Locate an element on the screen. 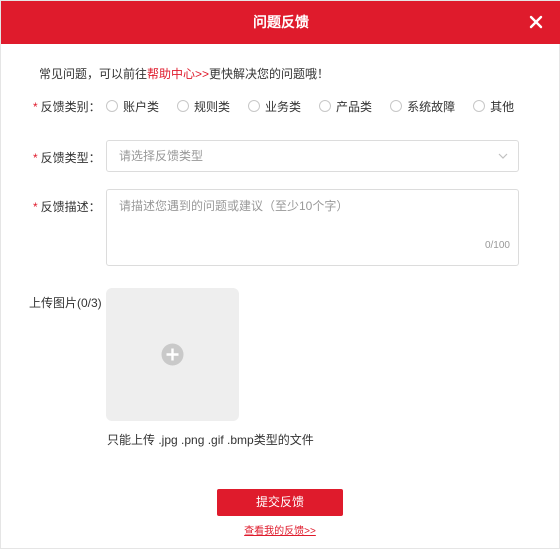  type-label: * 反馈类型： is located at coordinates (67, 157).